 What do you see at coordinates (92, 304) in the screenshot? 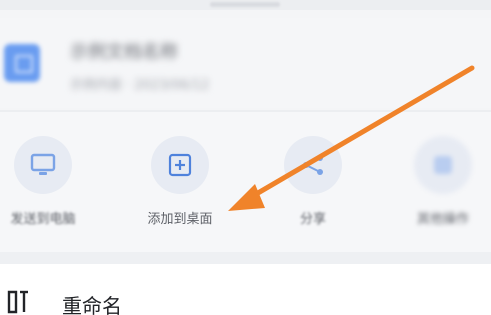
I see `rename-label: 重命名` at bounding box center [92, 304].